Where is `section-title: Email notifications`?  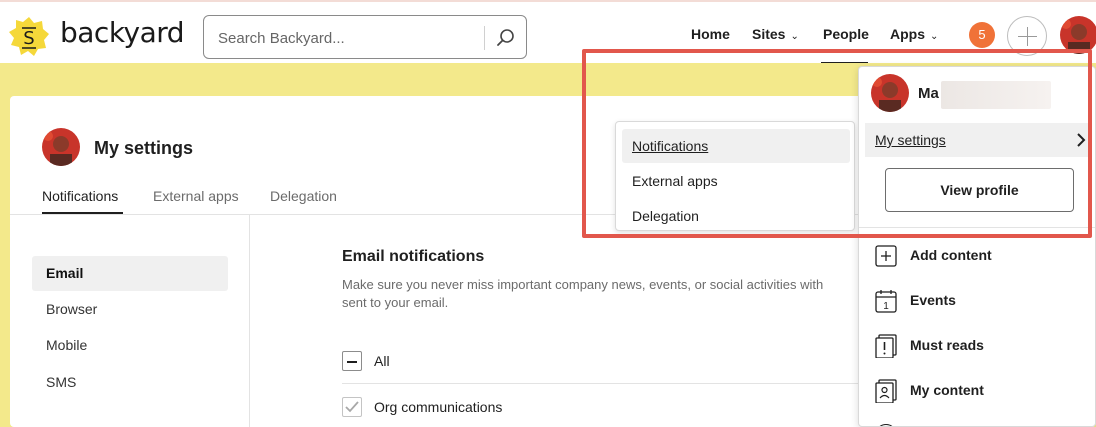 section-title: Email notifications is located at coordinates (413, 256).